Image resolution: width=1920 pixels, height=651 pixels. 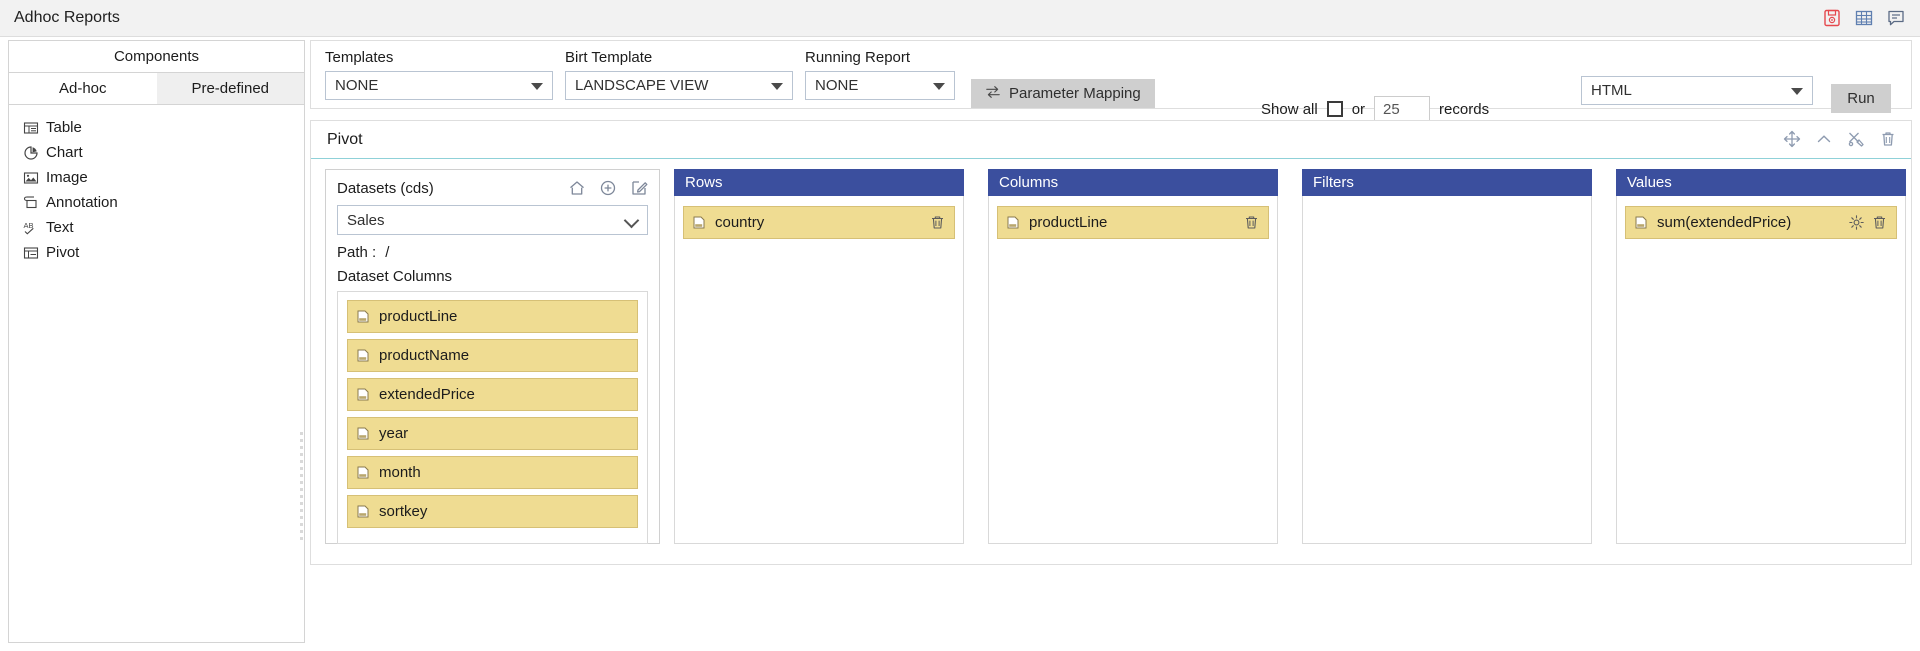 What do you see at coordinates (424, 355) in the screenshot?
I see `list-item-label: productName` at bounding box center [424, 355].